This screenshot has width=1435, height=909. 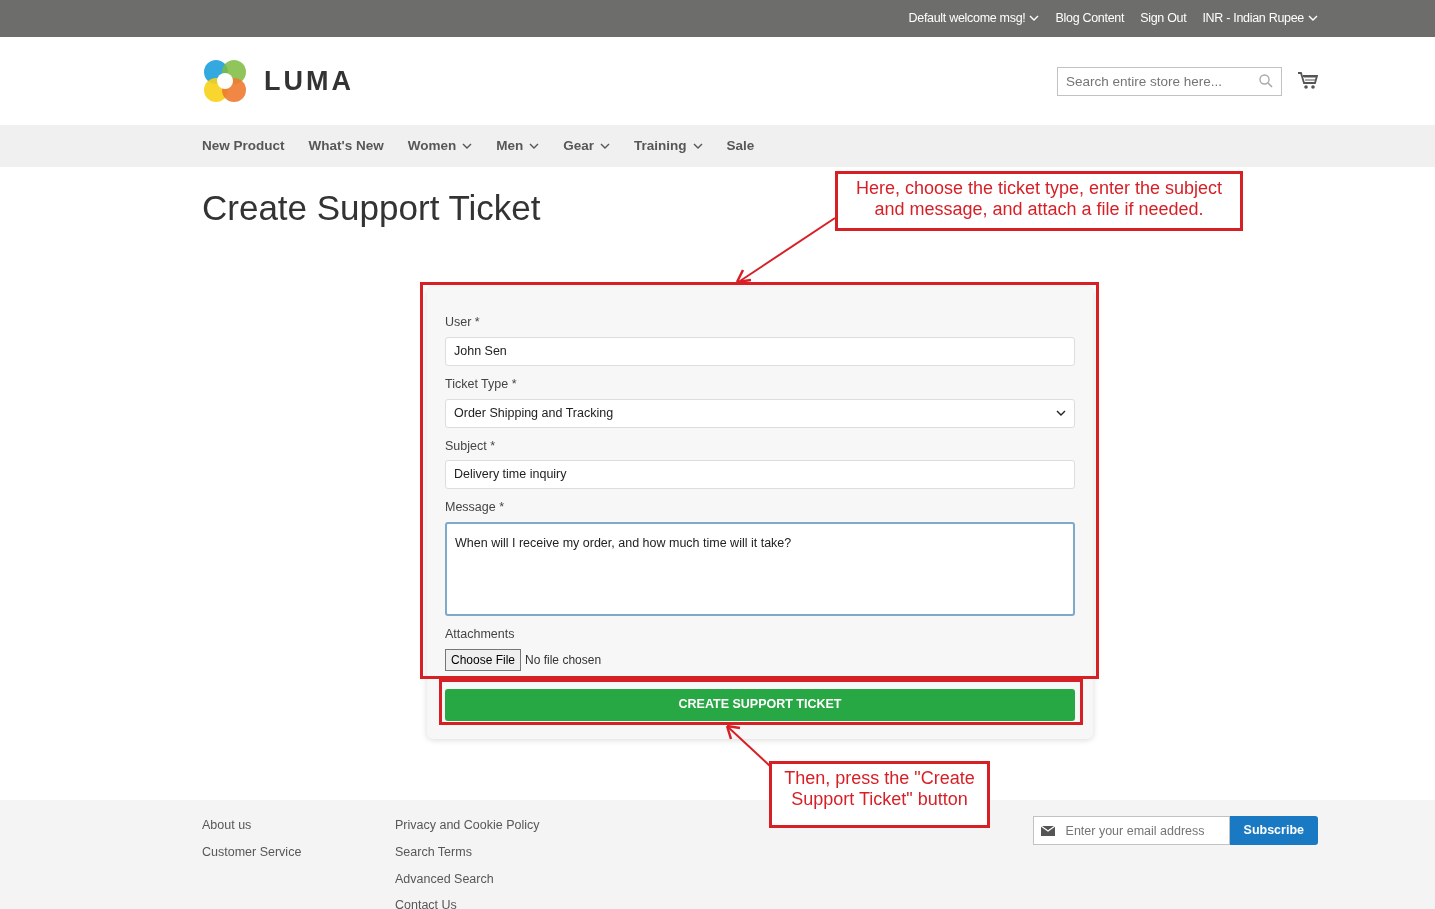 What do you see at coordinates (480, 634) in the screenshot?
I see `field-label: Attachments` at bounding box center [480, 634].